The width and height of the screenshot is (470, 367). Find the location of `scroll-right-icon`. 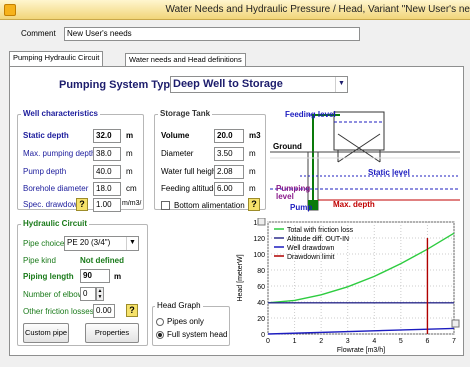

scroll-right-icon is located at coordinates (455, 323).